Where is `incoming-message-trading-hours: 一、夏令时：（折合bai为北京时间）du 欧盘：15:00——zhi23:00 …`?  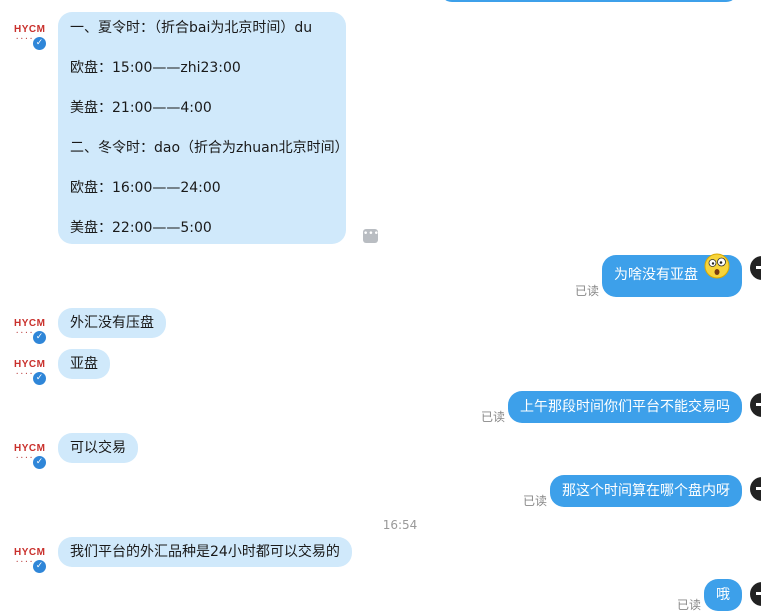
incoming-message-trading-hours: 一、夏令时：（折合bai为北京时间）du 欧盘：15:00——zhi23:00 … is located at coordinates (203, 128).